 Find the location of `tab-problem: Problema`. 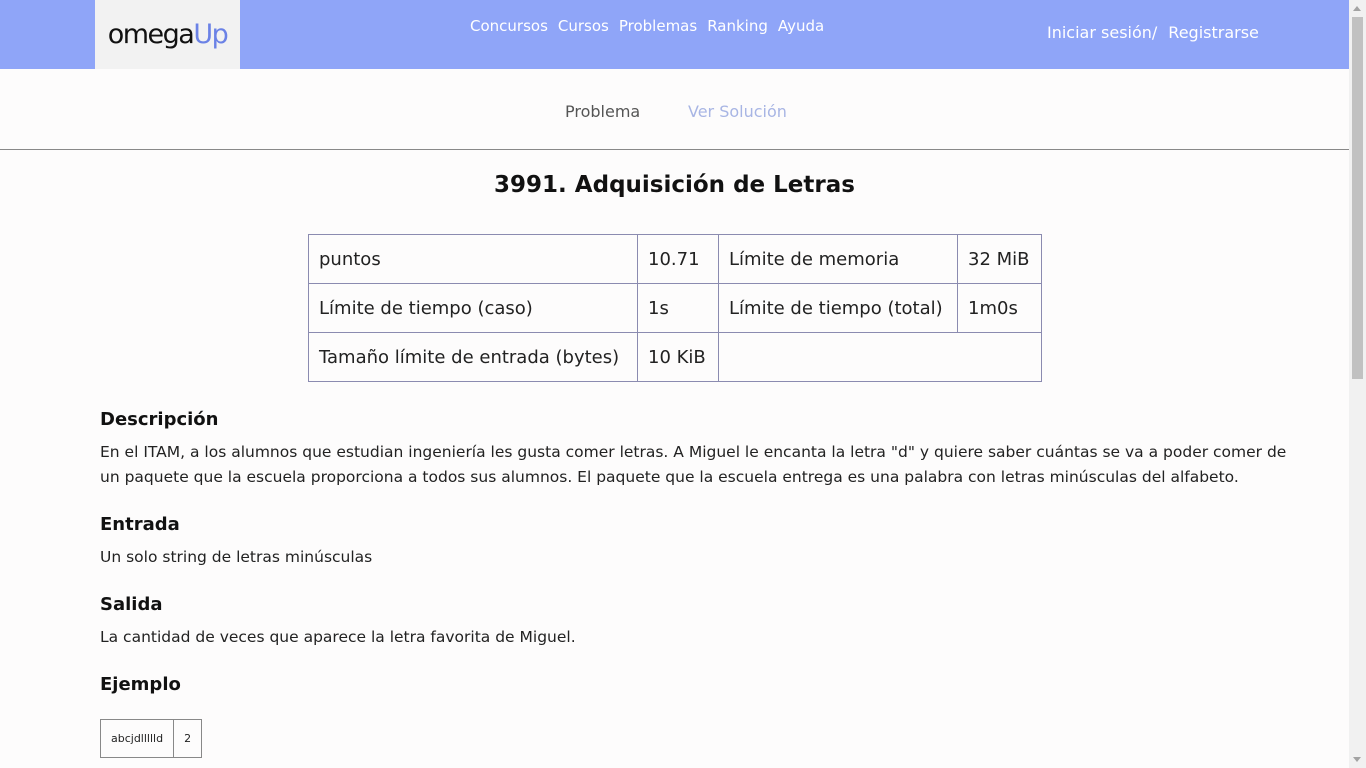

tab-problem: Problema is located at coordinates (602, 111).